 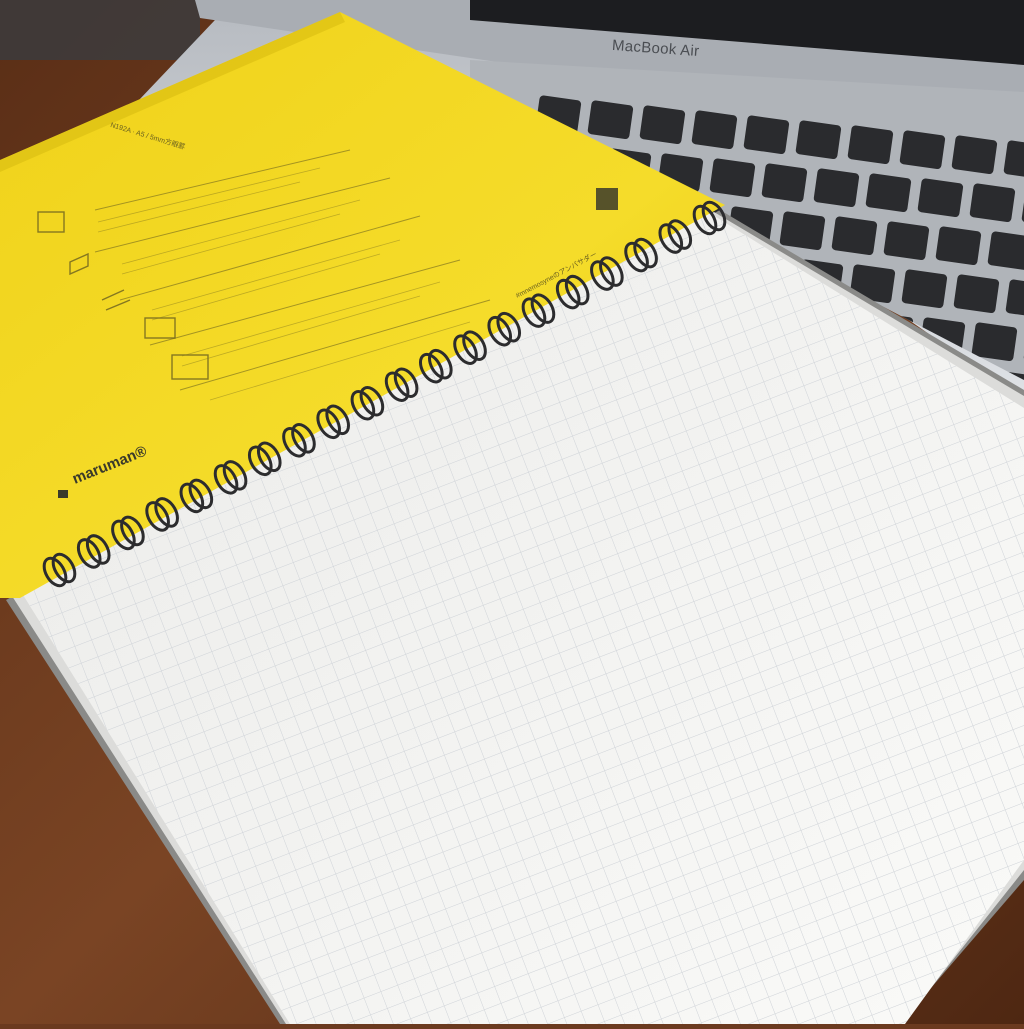 I want to click on brand-logo-mark, so click(x=63, y=494).